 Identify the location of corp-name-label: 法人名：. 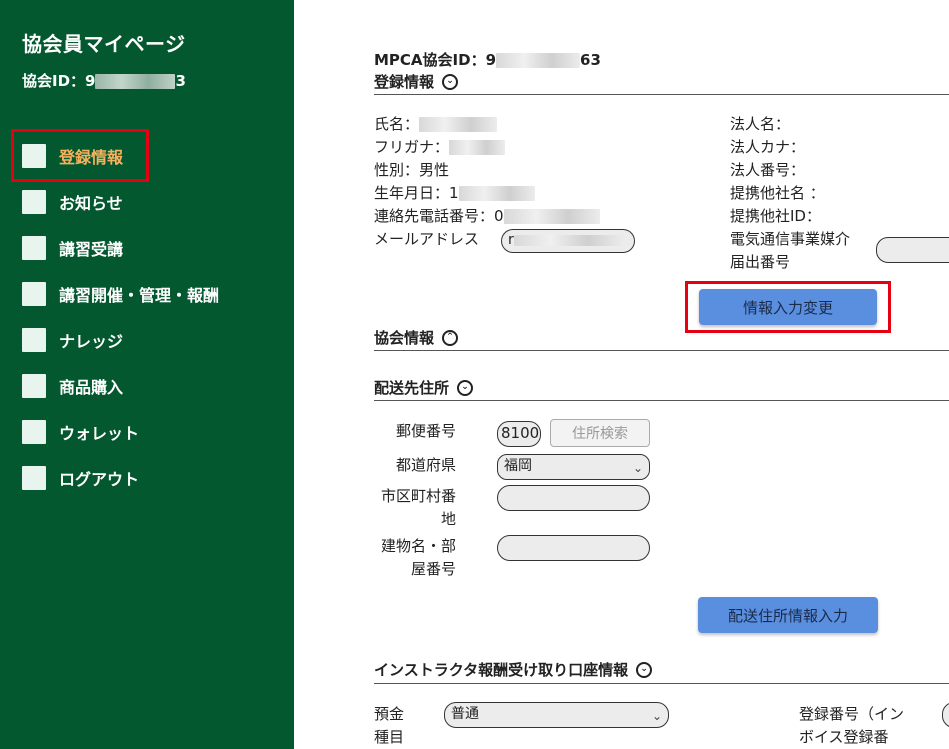
(760, 124).